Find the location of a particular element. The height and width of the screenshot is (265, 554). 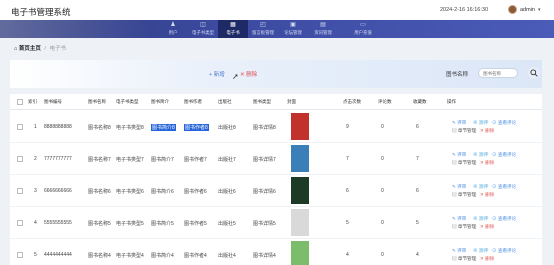

main-nav: ♟ 用户 ◫ 电子书类型 ▦ 电子书 ◰ 留言板管理 ▣ 论坛管理 ▤ 资讯管理 ▭ 用户充值 is located at coordinates (277, 29).